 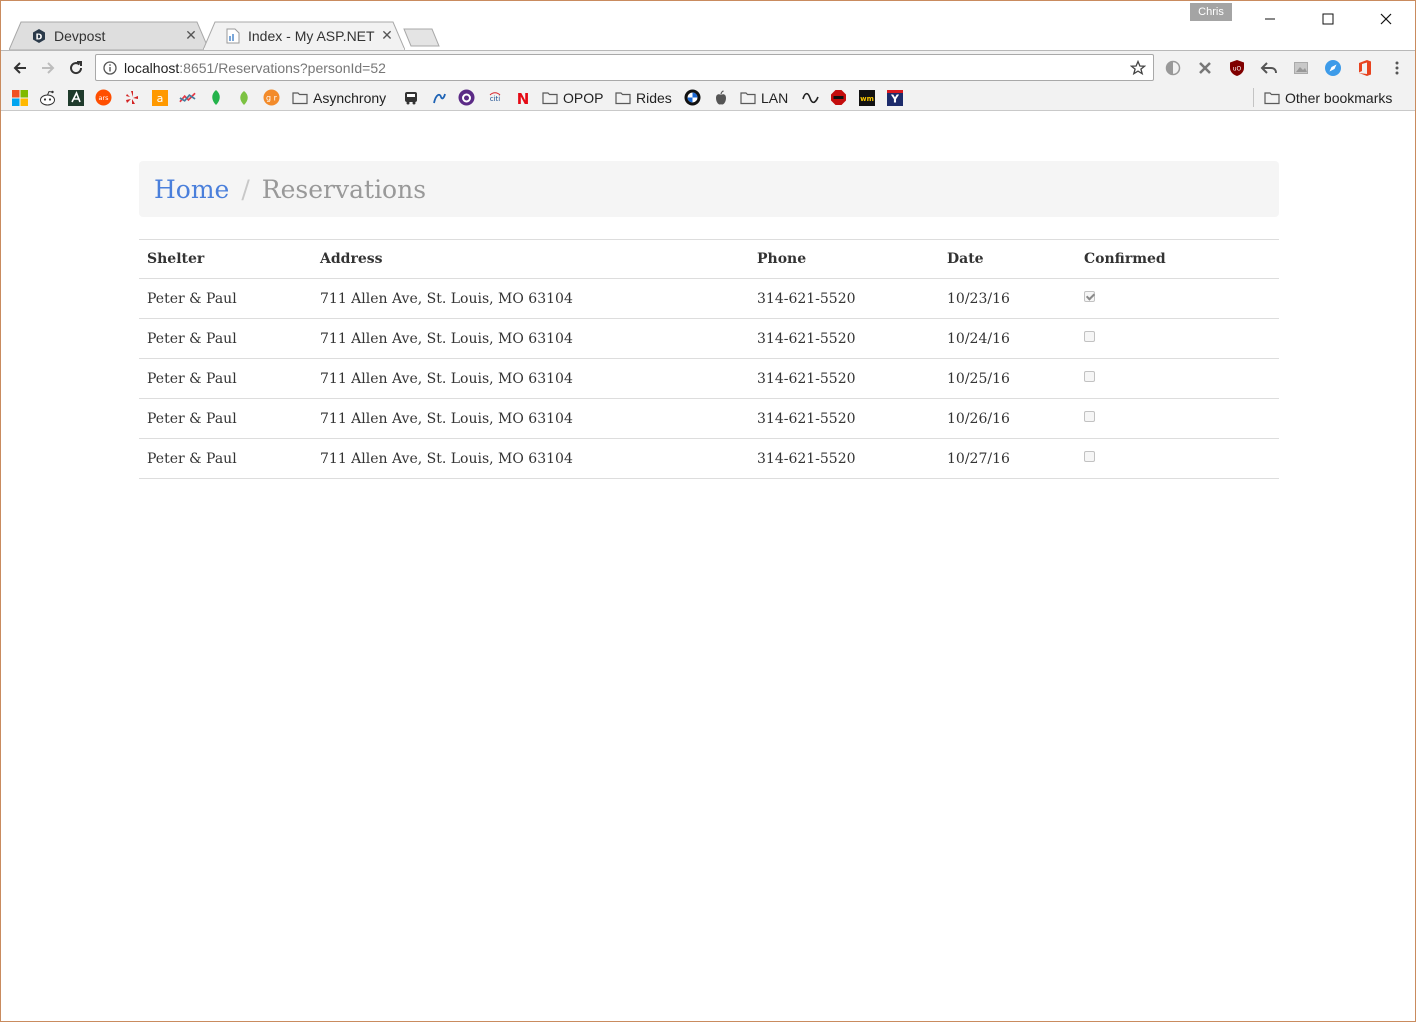 What do you see at coordinates (282, 67) in the screenshot?
I see `url-path: :8651/Reservations?personId=52` at bounding box center [282, 67].